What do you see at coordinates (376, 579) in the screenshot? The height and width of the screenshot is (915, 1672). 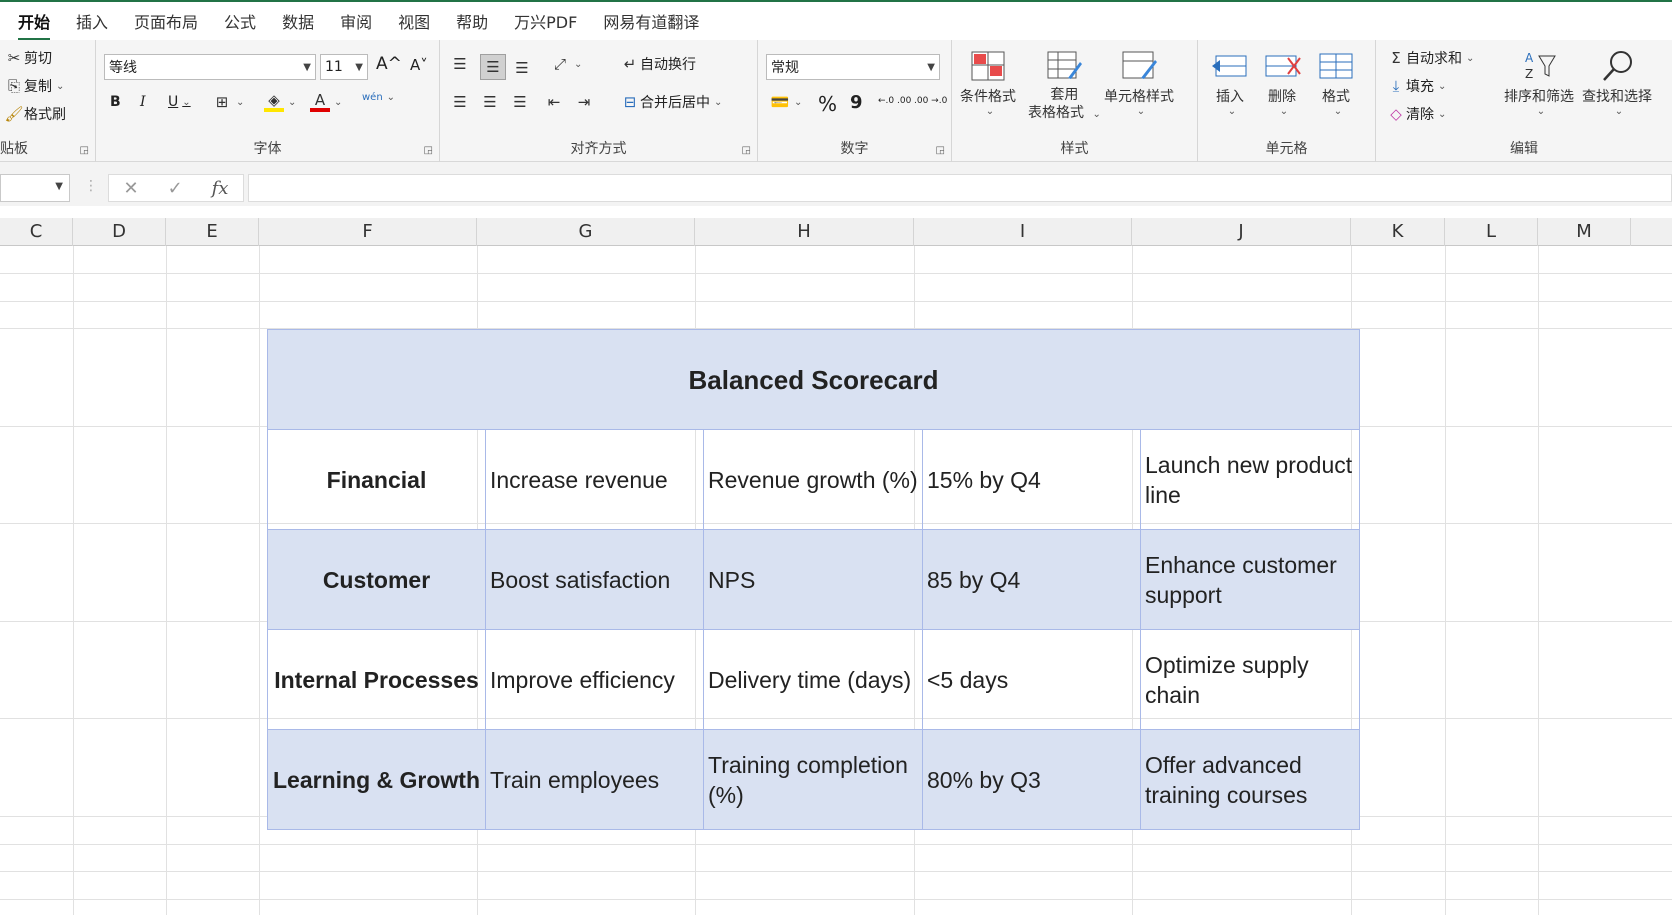 I see `perspective-cell: Customer` at bounding box center [376, 579].